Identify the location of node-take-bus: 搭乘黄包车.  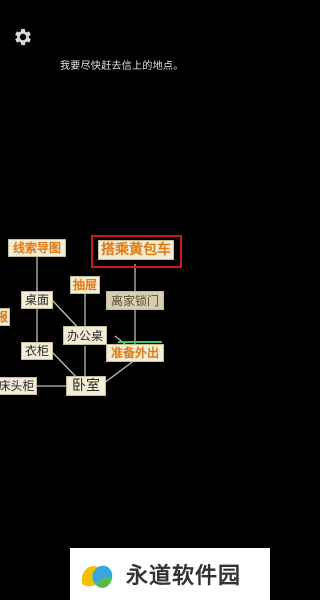
(136, 250).